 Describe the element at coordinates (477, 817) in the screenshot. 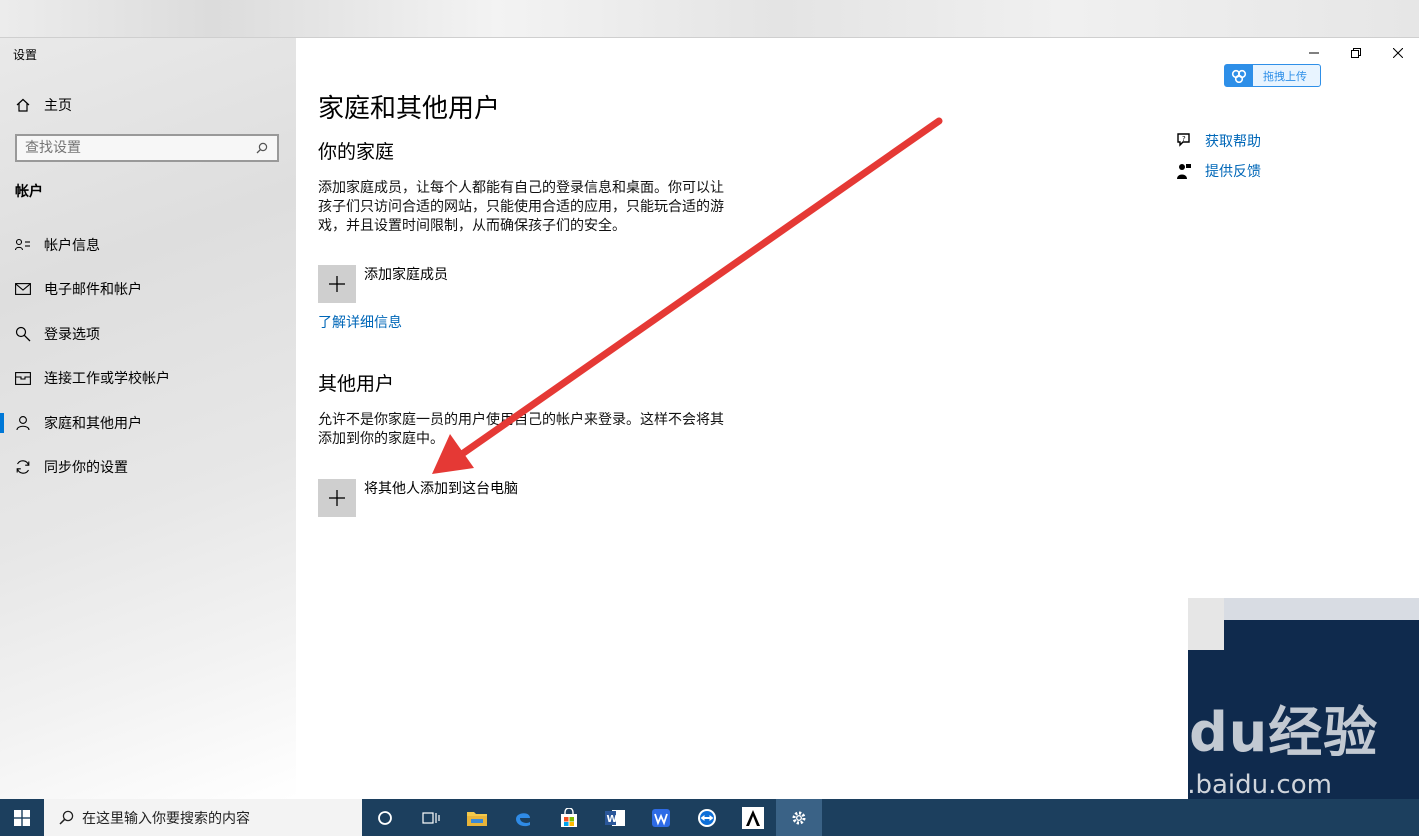

I see `file-explorer-icon` at that location.